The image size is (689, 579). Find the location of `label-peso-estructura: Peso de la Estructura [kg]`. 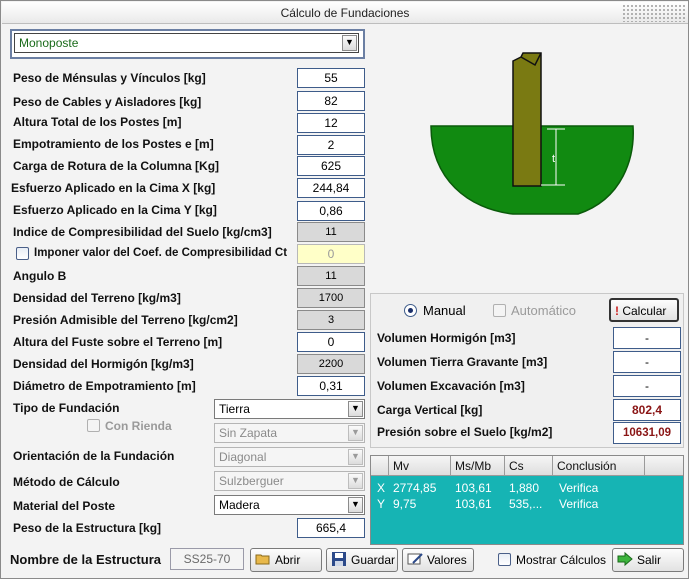

label-peso-estructura: Peso de la Estructura [kg] is located at coordinates (87, 528).